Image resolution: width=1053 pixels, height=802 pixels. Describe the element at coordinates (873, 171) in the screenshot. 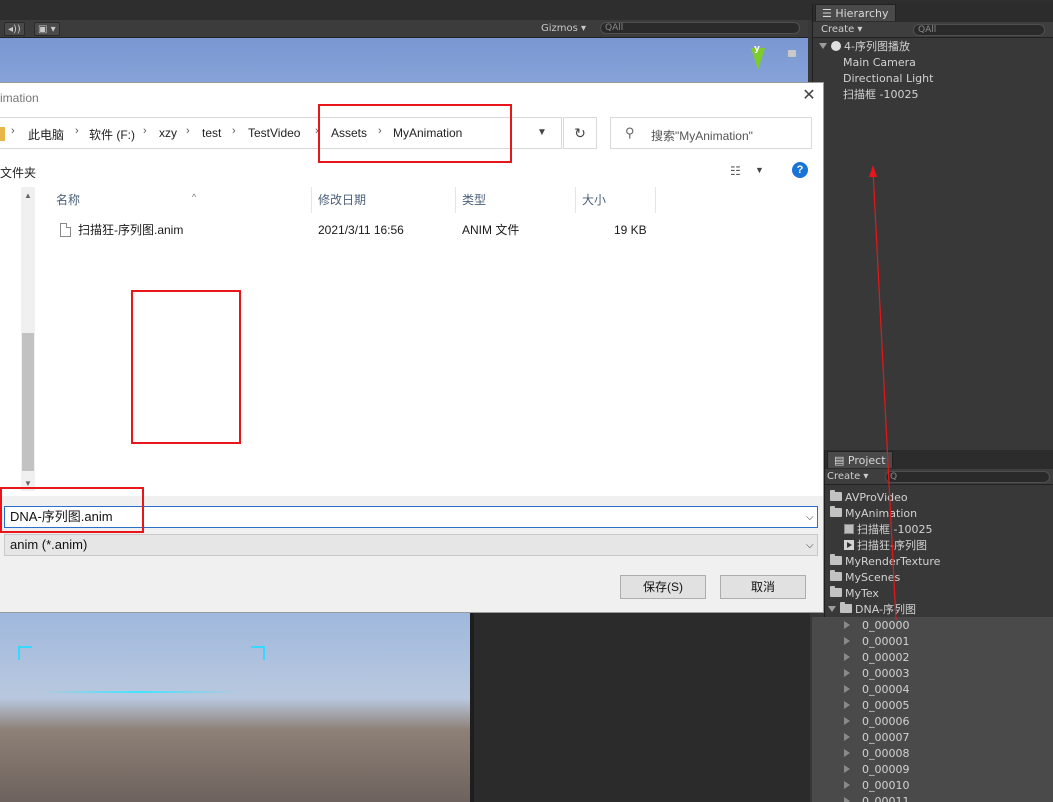

I see `annotation-arrow-head` at that location.